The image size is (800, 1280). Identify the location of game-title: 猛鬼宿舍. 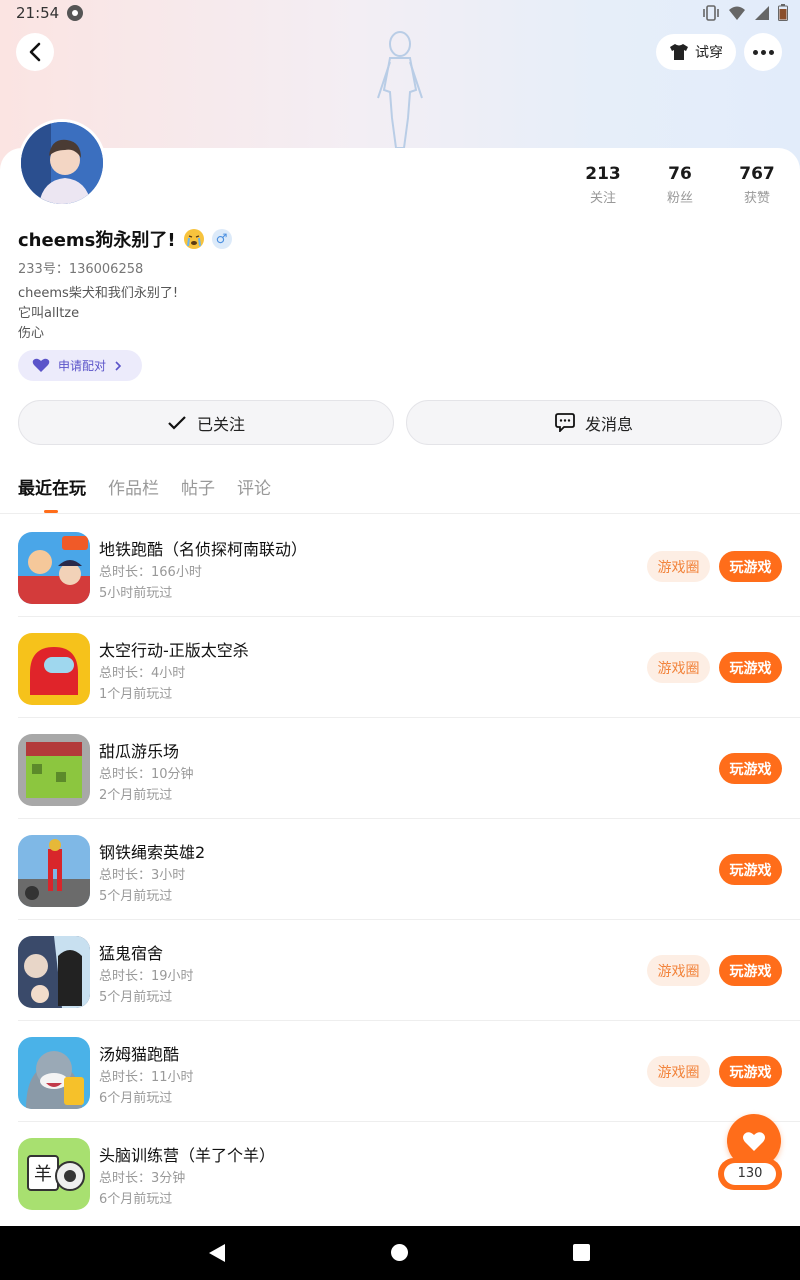
(131, 953).